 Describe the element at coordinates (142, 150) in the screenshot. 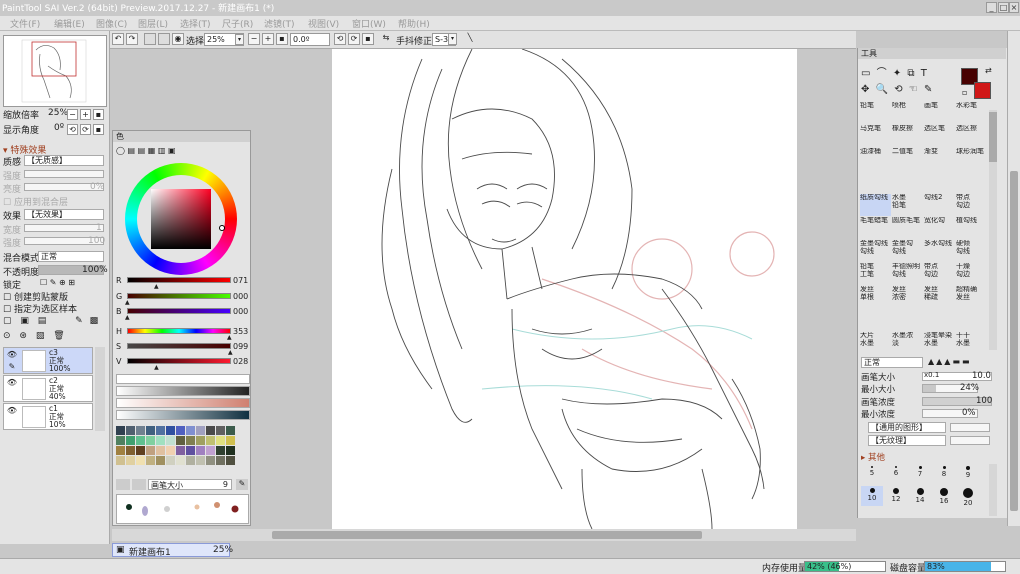

I see `hsv-mode-icon: ▤` at that location.